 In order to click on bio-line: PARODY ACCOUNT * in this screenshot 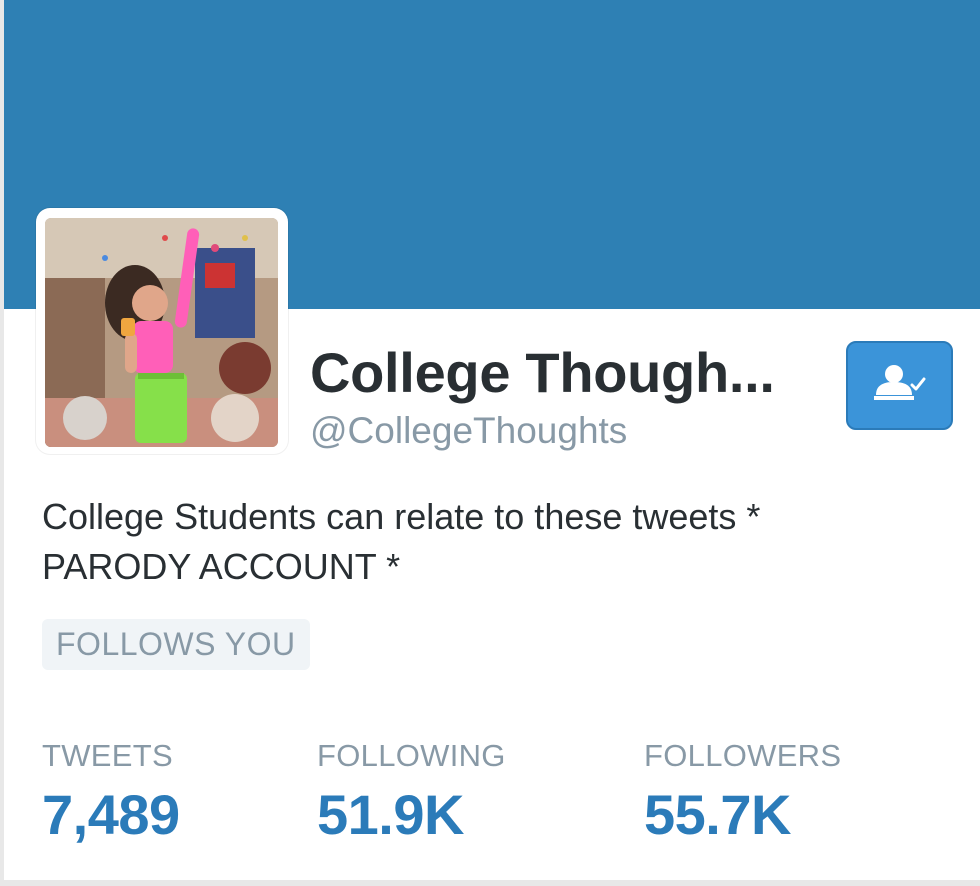, I will do `click(221, 566)`.